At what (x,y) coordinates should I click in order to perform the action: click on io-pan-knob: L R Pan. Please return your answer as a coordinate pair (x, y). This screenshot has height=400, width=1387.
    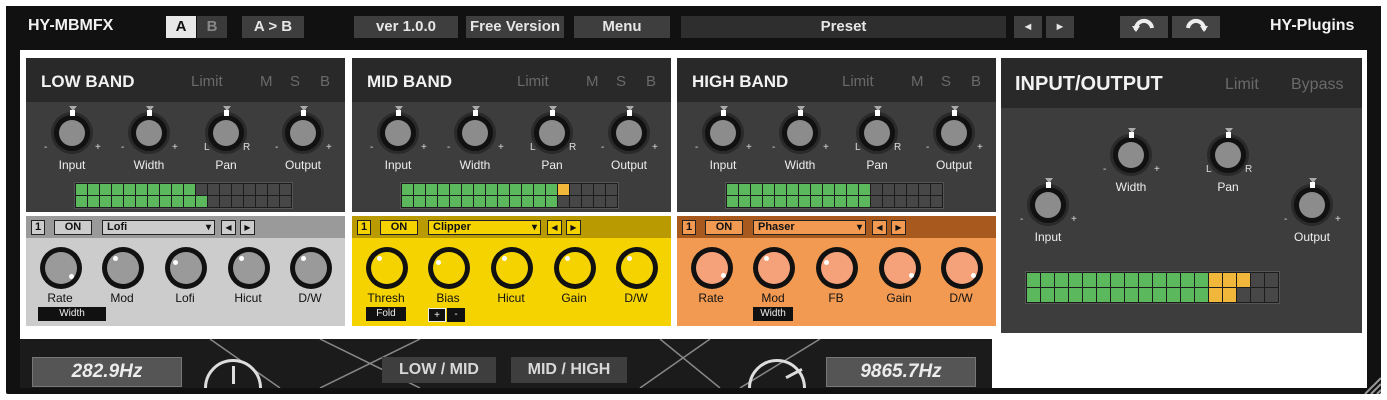
    Looking at the image, I should click on (1228, 163).